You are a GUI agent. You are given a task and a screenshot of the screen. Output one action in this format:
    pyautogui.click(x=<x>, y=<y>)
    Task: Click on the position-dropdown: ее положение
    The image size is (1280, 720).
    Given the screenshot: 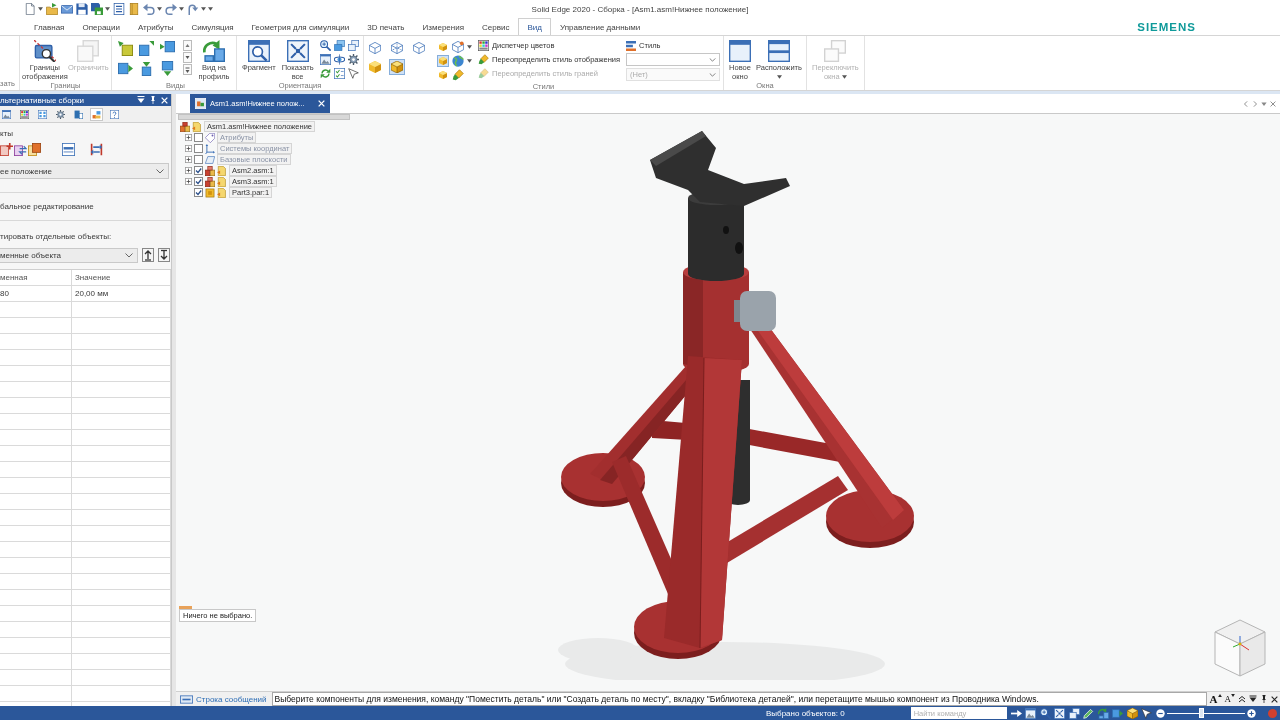 What is the action you would take?
    pyautogui.click(x=84, y=171)
    